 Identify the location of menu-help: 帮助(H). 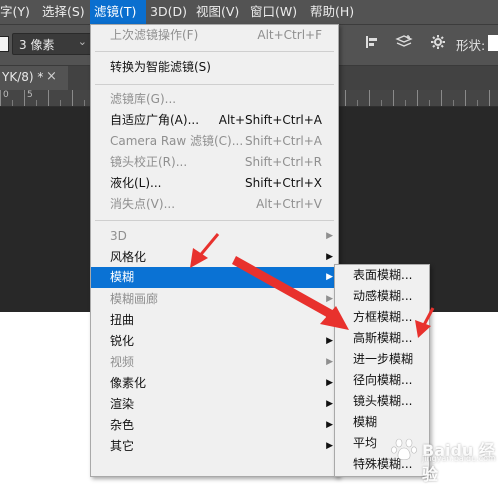
(332, 12).